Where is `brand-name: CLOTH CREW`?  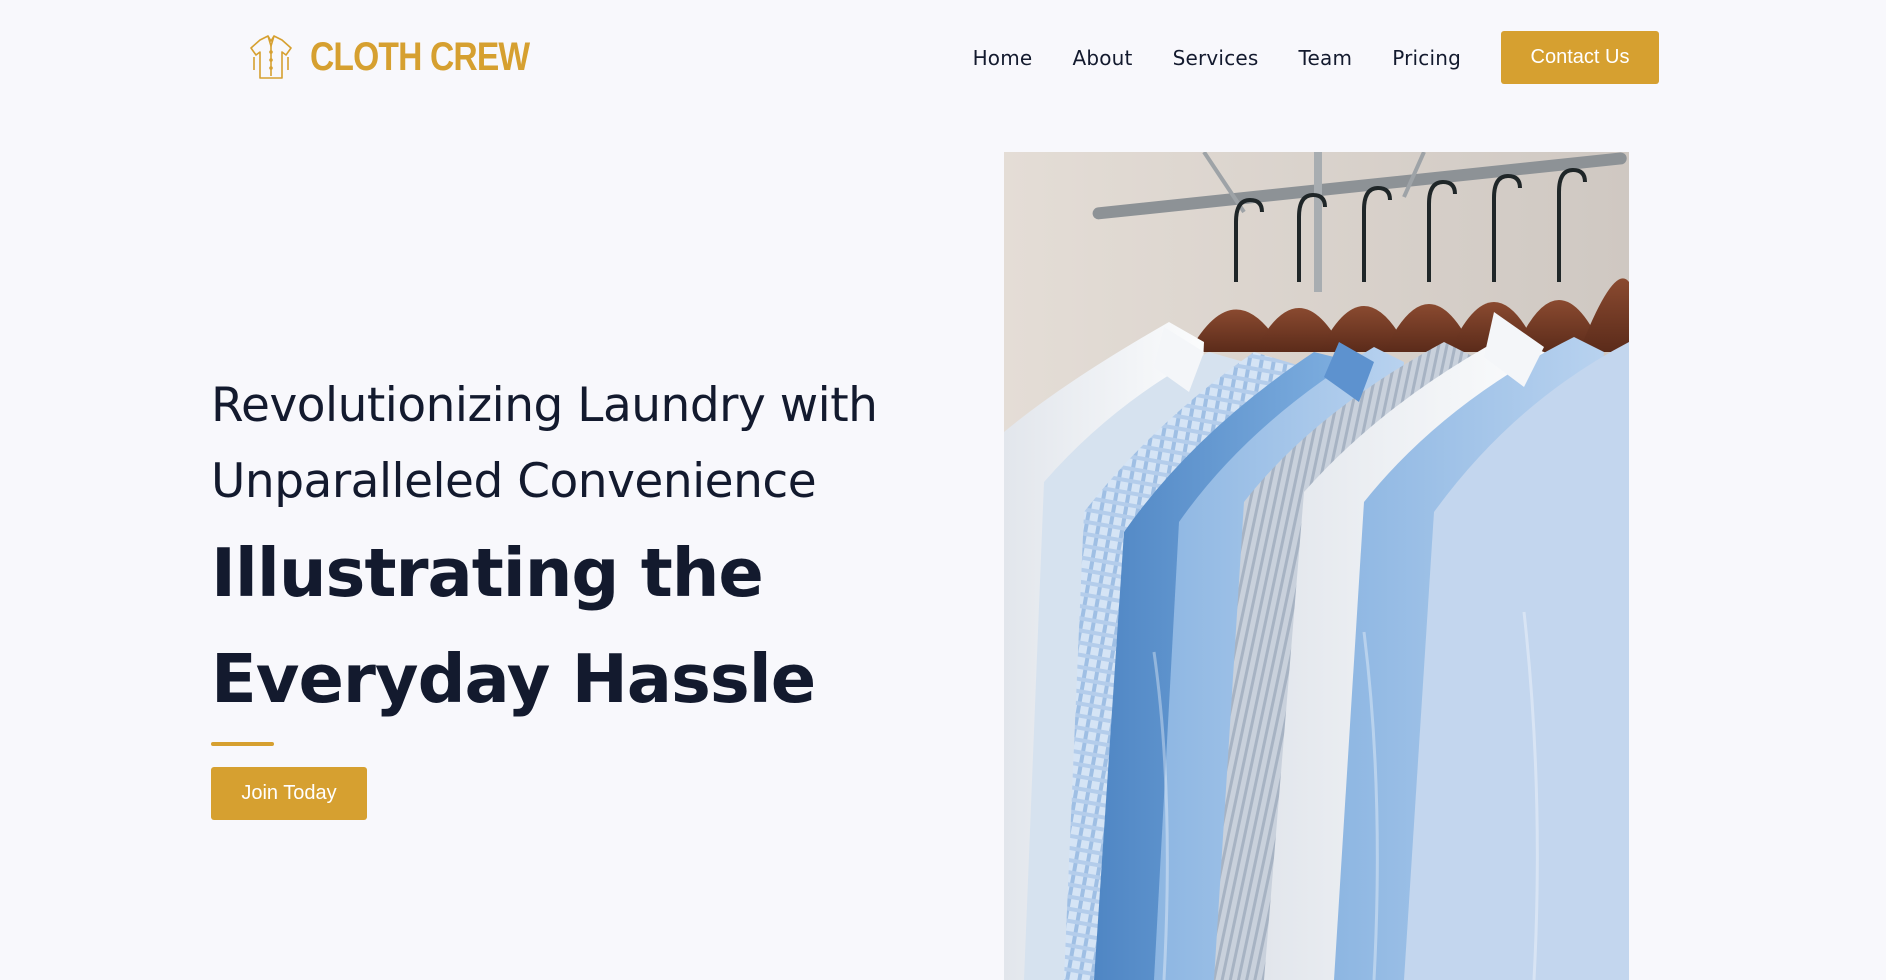 brand-name: CLOTH CREW is located at coordinates (420, 56).